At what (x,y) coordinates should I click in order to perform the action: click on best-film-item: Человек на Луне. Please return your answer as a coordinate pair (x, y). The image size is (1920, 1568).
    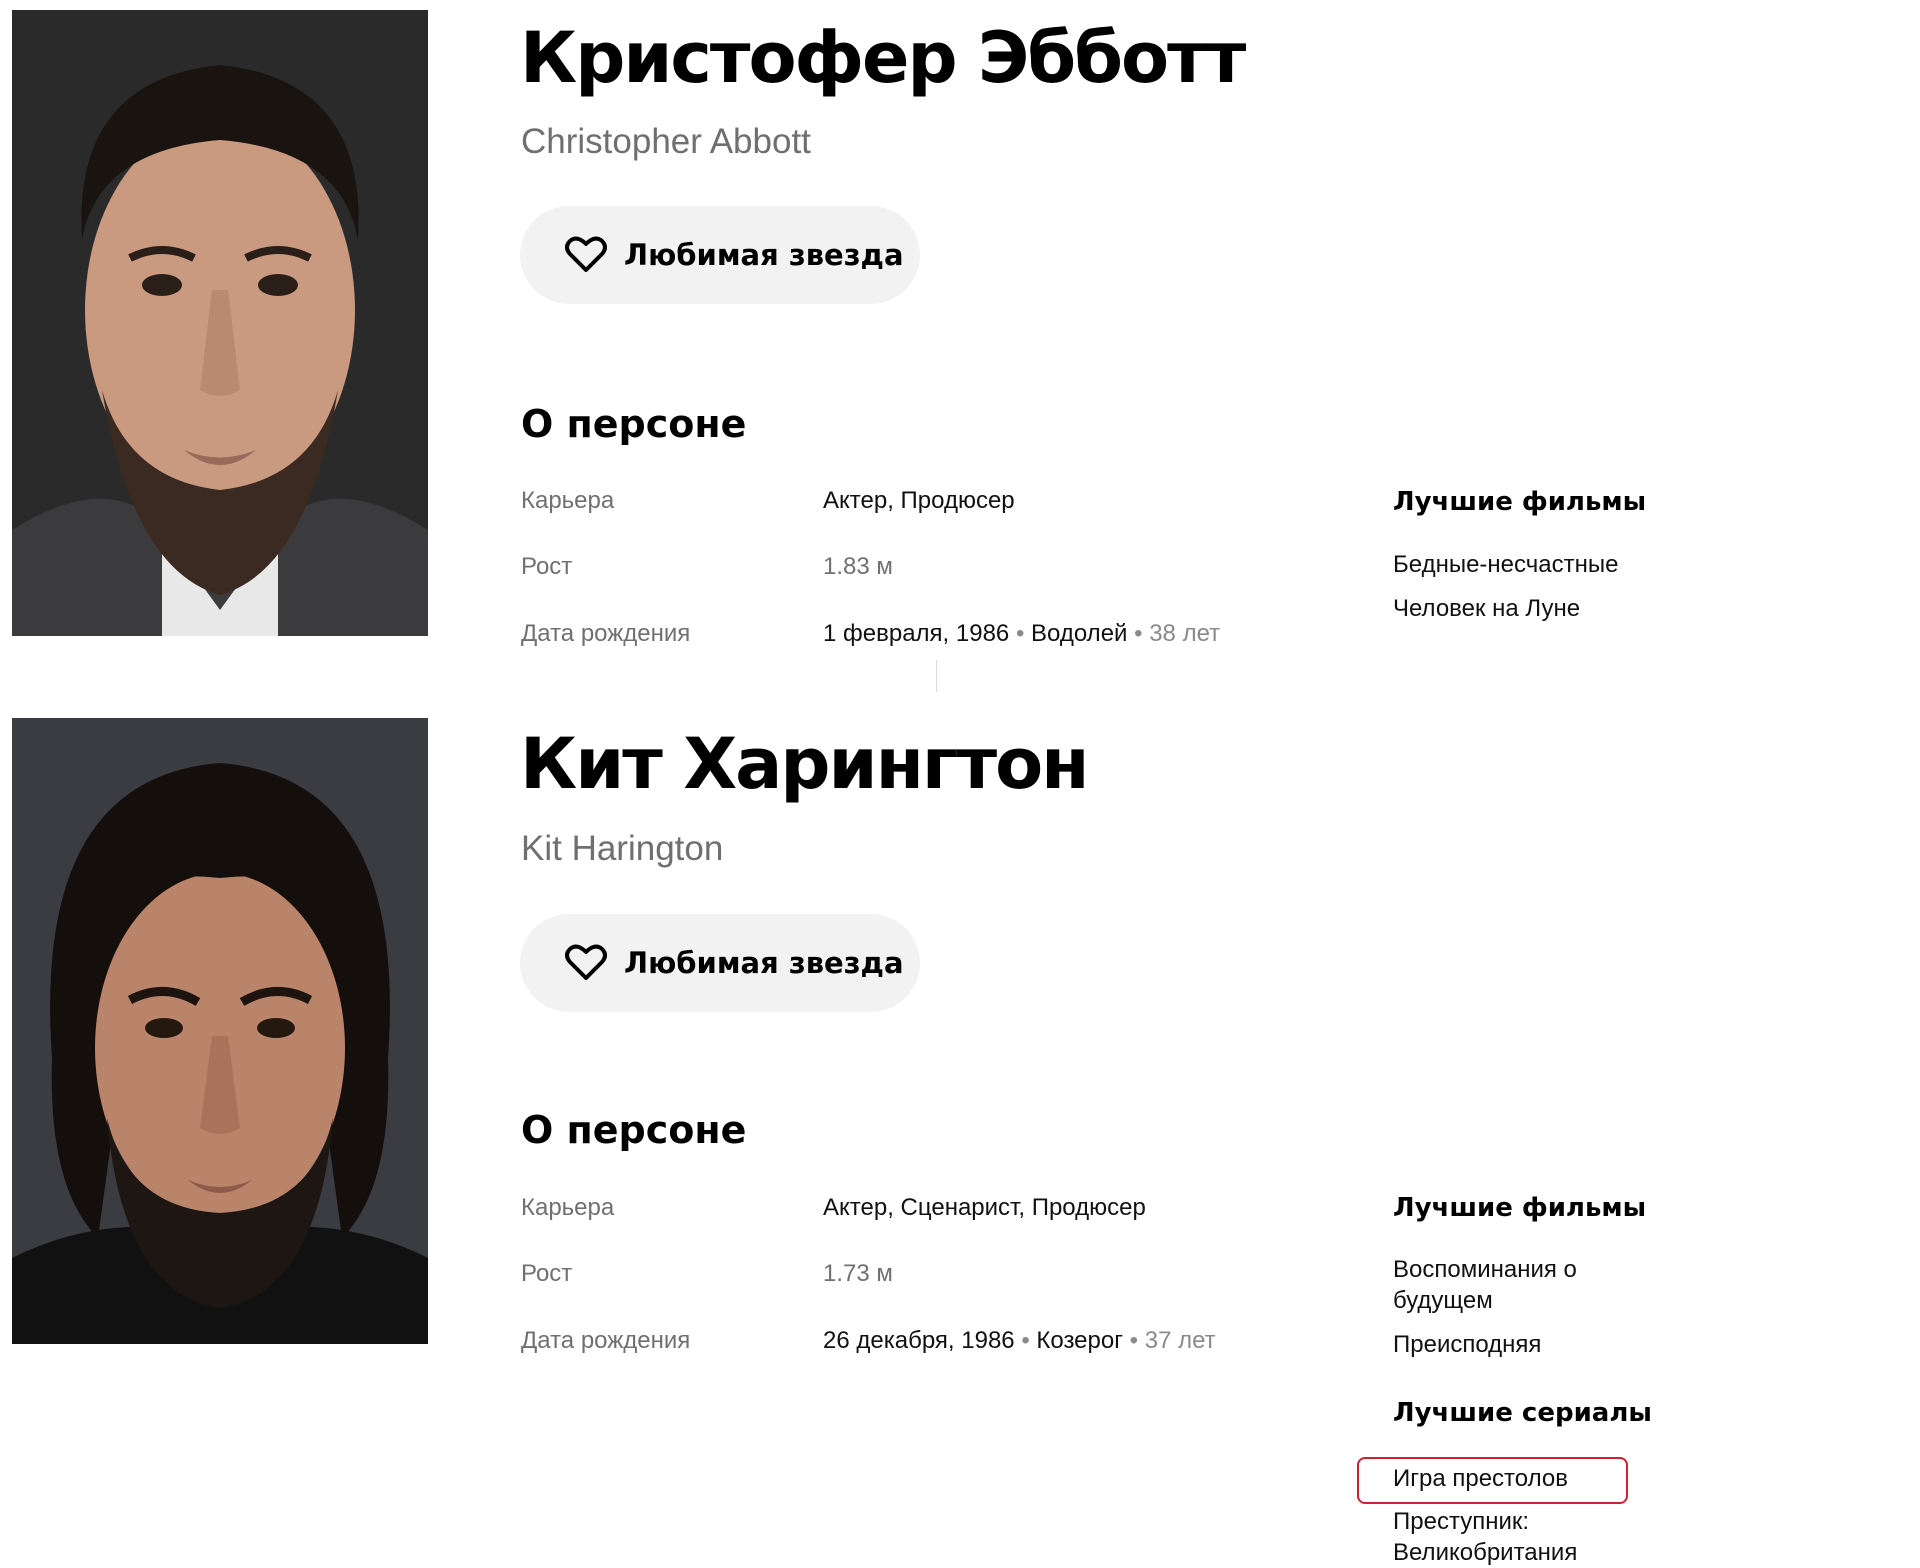
    Looking at the image, I should click on (1513, 608).